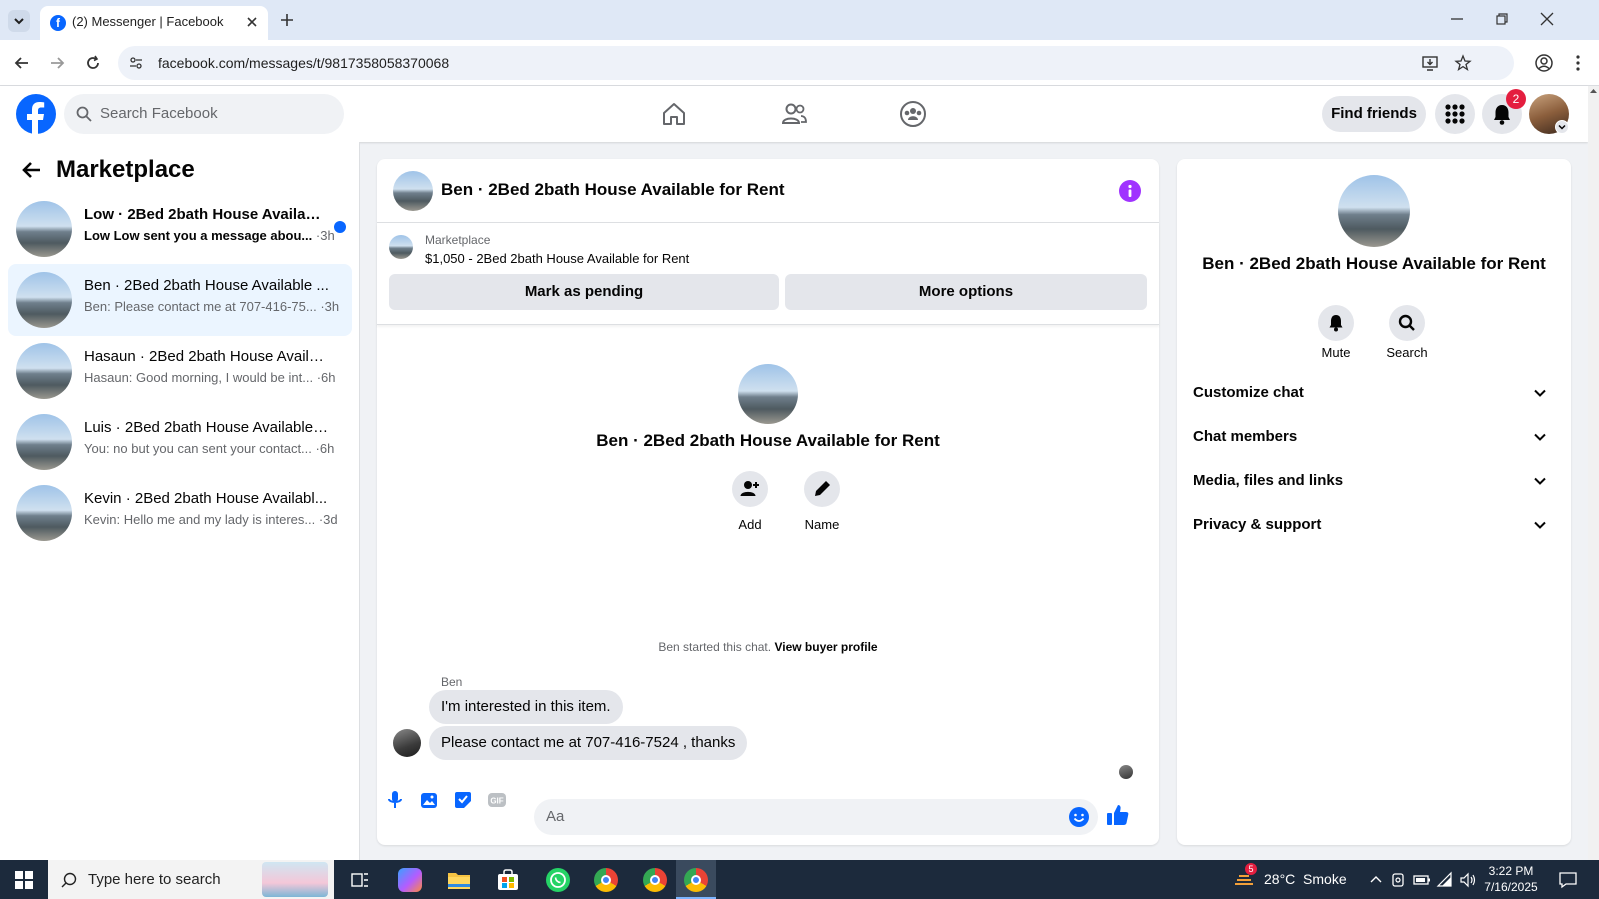 The height and width of the screenshot is (899, 1599). What do you see at coordinates (555, 816) in the screenshot?
I see `composer-placeholder: Aa` at bounding box center [555, 816].